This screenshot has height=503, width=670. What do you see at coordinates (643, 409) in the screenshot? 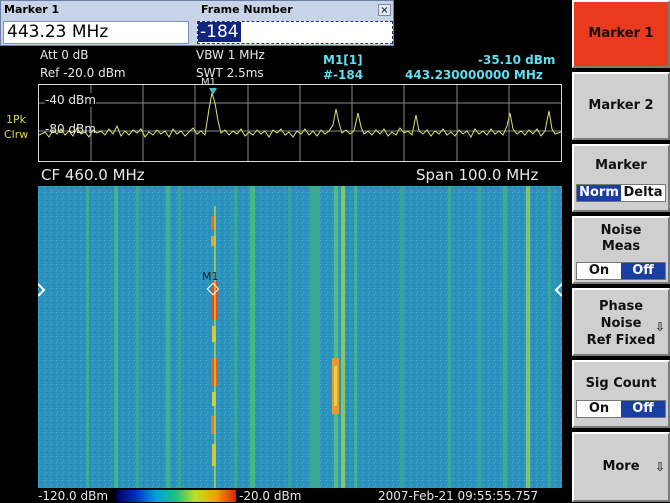
I see `sig-off-option: Off` at bounding box center [643, 409].